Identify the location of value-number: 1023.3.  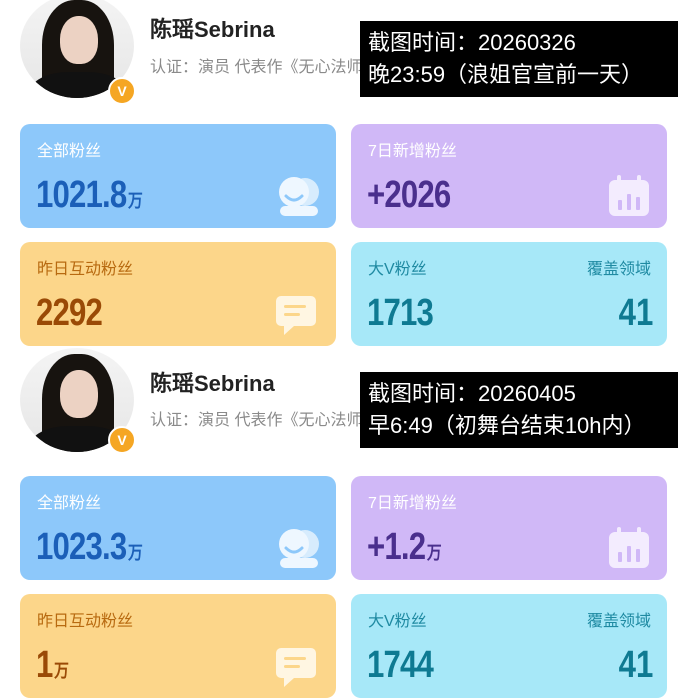
(81, 547).